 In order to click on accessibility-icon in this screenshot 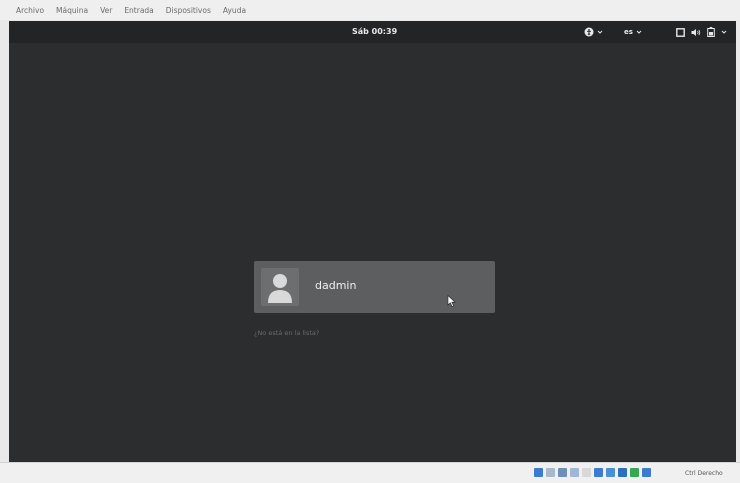, I will do `click(589, 32)`.